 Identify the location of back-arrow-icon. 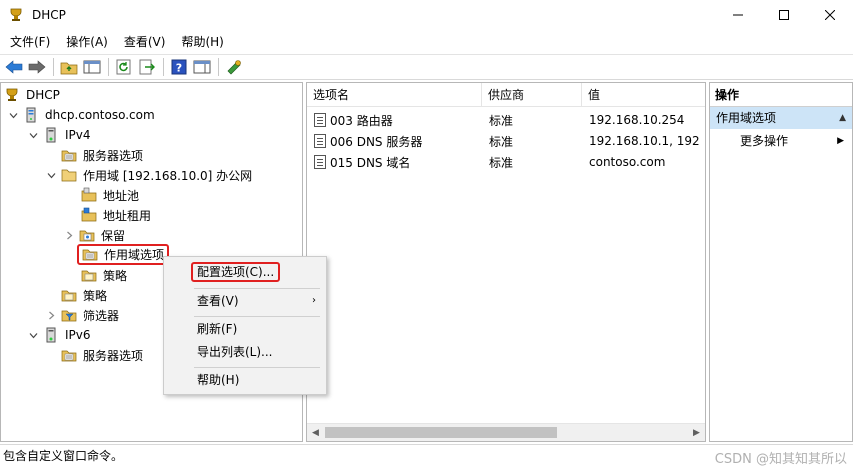
(14, 67).